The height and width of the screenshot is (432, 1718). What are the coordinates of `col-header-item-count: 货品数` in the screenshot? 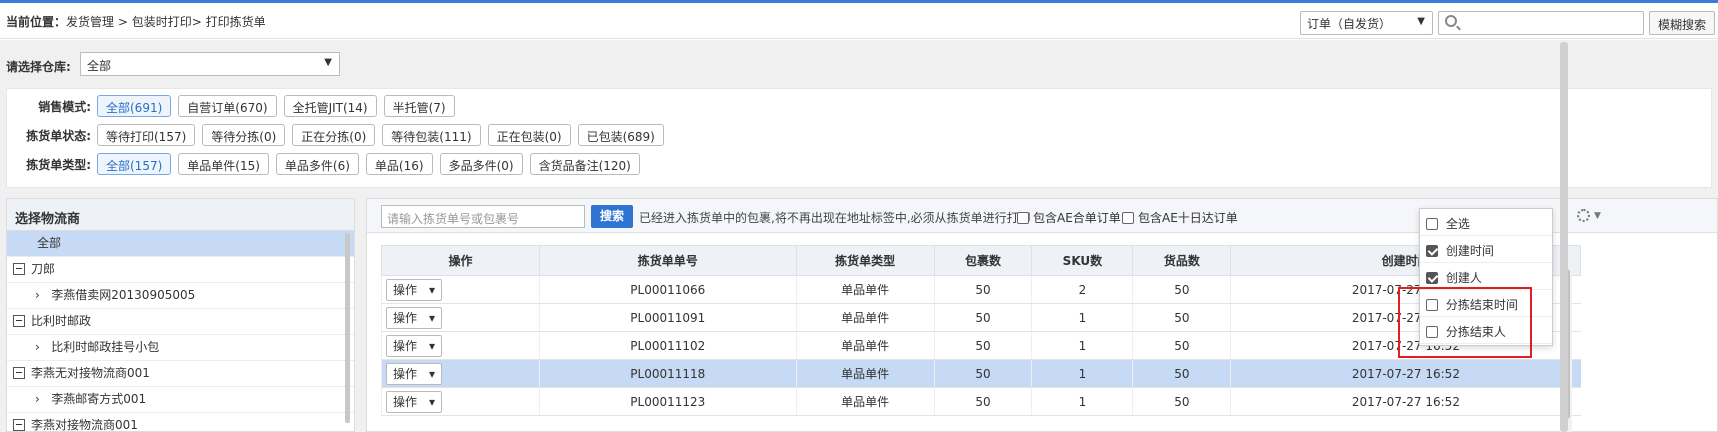 It's located at (1182, 260).